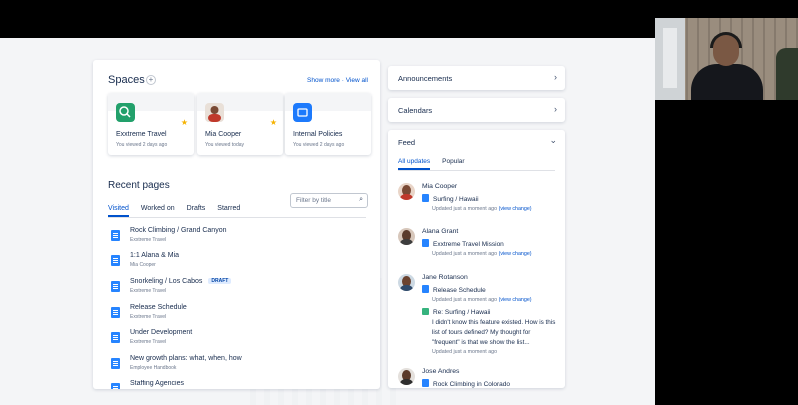  What do you see at coordinates (361, 199) in the screenshot?
I see `search-icon: ⌕` at bounding box center [361, 199].